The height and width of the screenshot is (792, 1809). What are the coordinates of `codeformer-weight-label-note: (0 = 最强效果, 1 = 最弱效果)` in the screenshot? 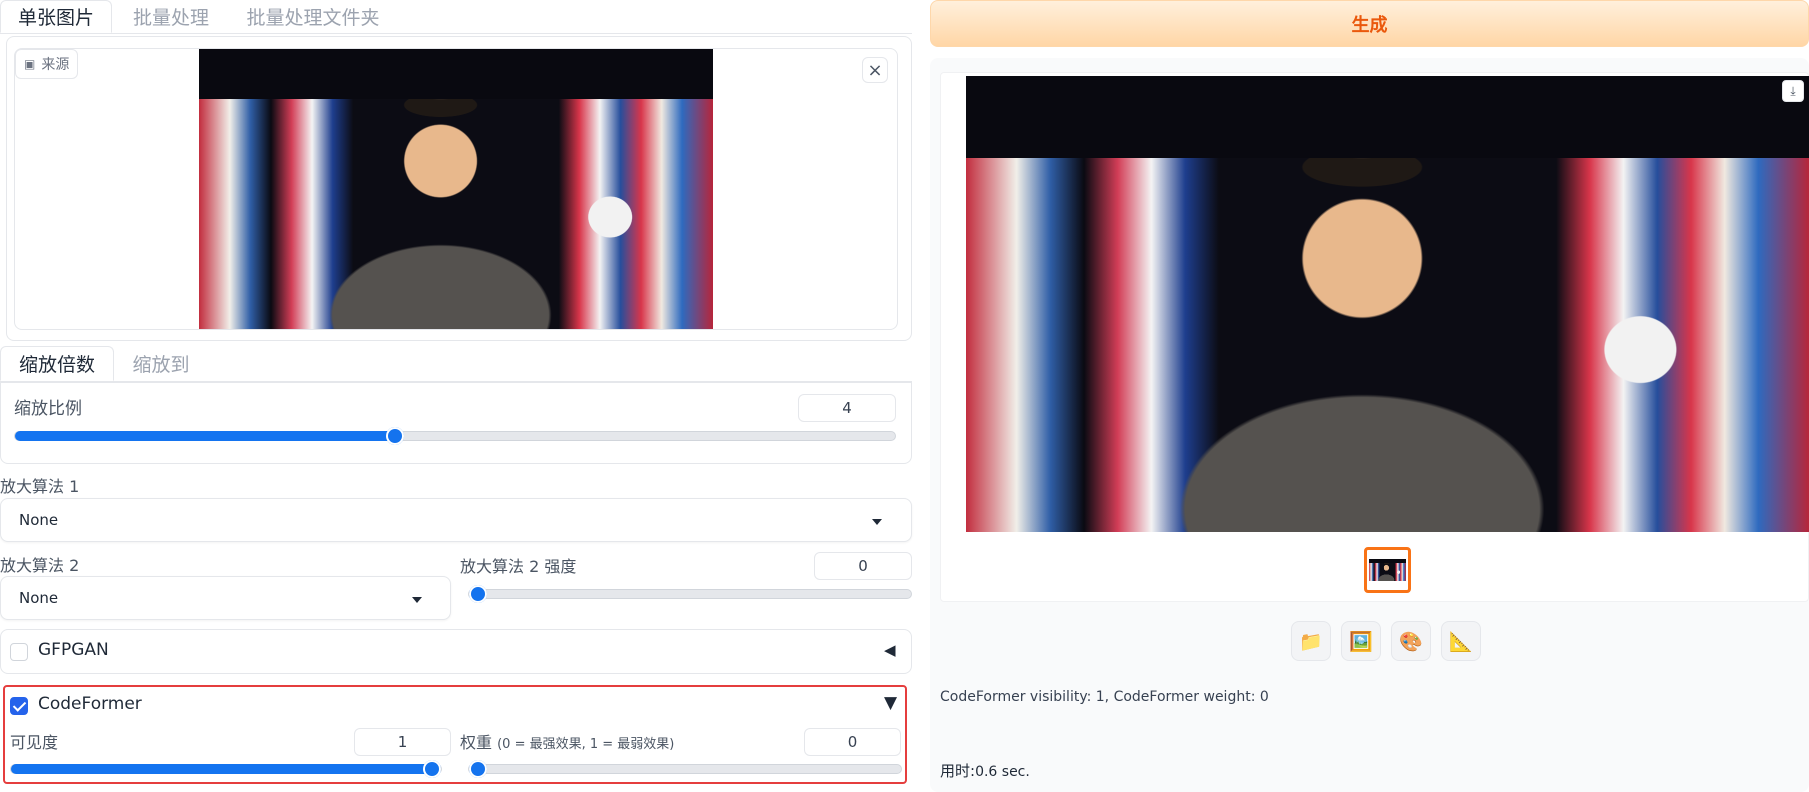 It's located at (586, 744).